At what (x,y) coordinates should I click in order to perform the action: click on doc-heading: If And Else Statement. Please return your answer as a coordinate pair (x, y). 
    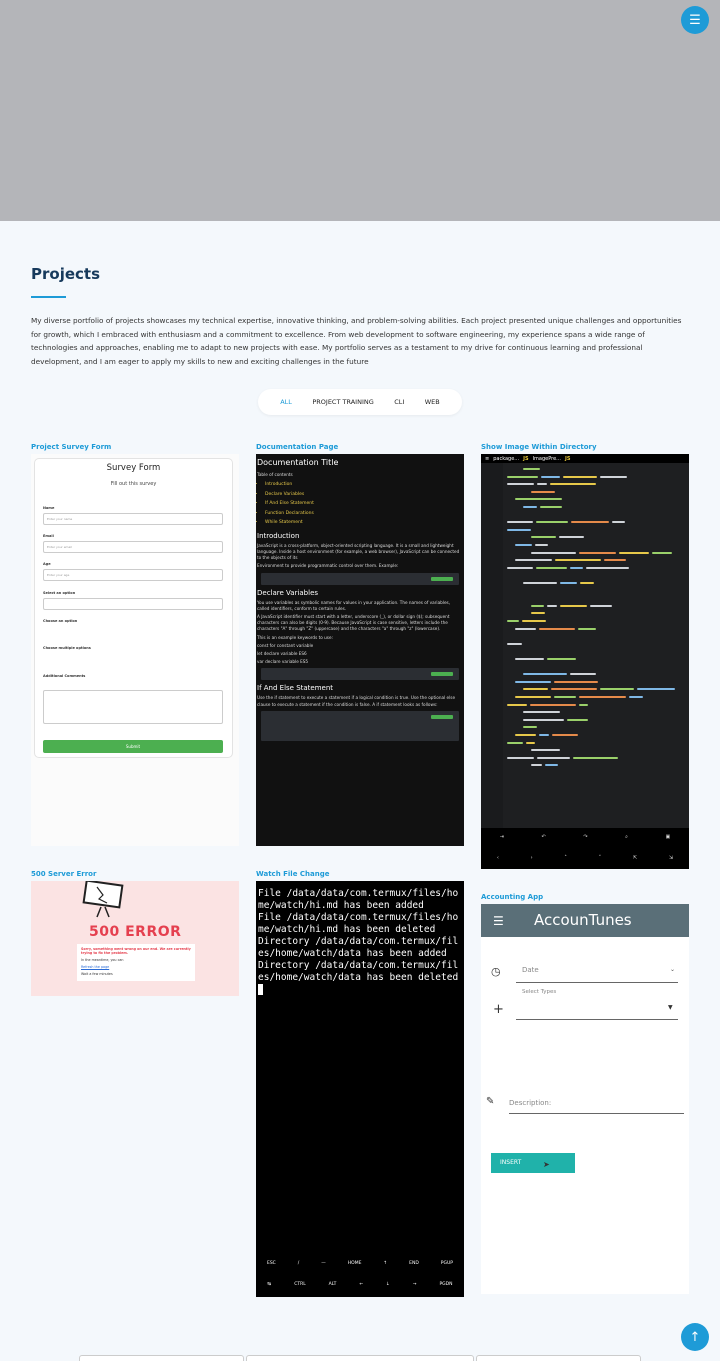
    Looking at the image, I should click on (295, 688).